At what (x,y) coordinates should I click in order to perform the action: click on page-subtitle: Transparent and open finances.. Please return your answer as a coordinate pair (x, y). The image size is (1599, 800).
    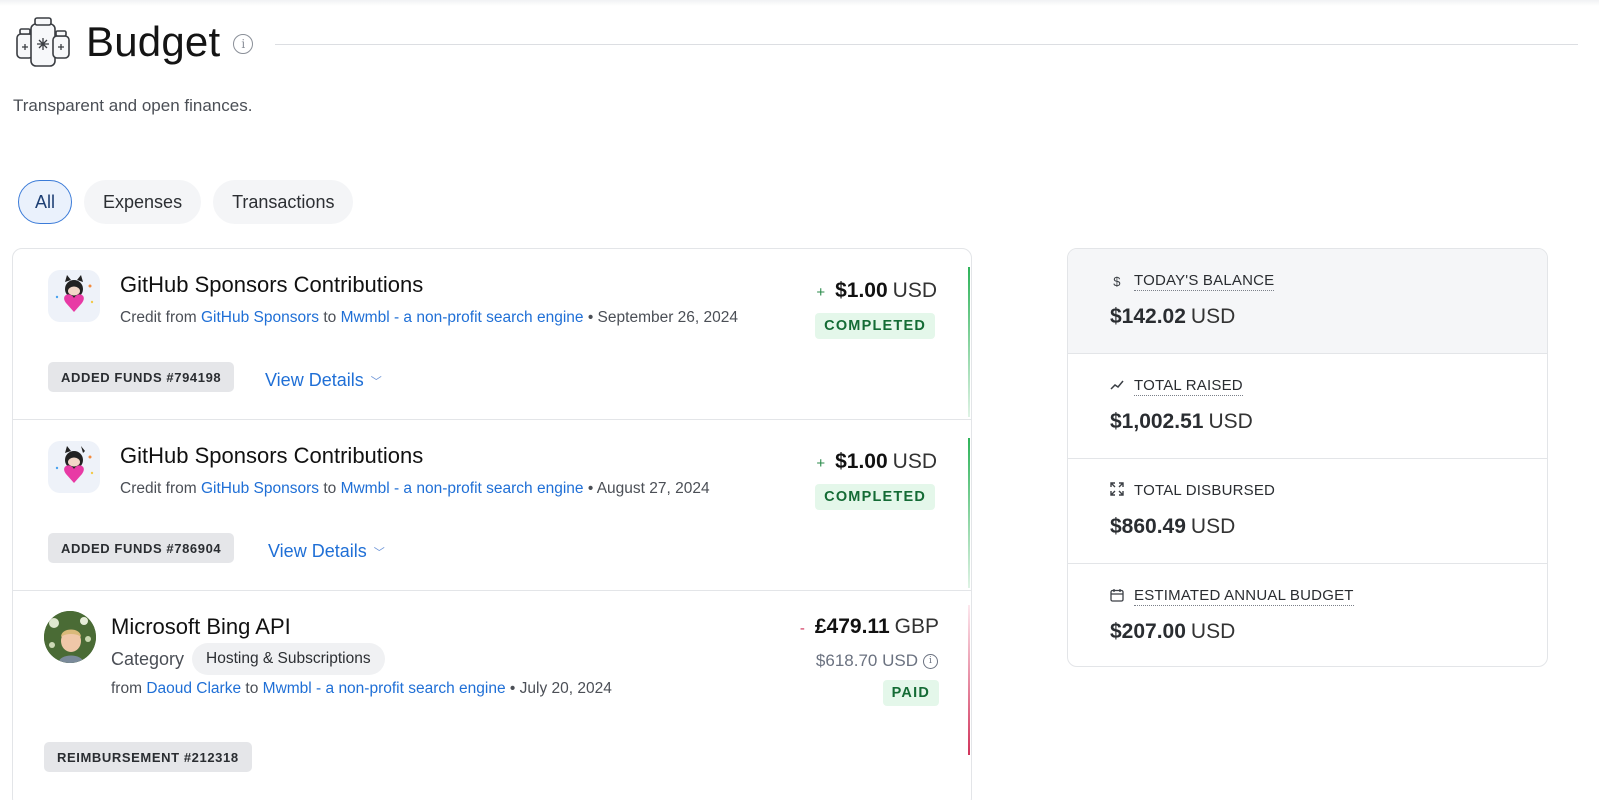
    Looking at the image, I should click on (133, 105).